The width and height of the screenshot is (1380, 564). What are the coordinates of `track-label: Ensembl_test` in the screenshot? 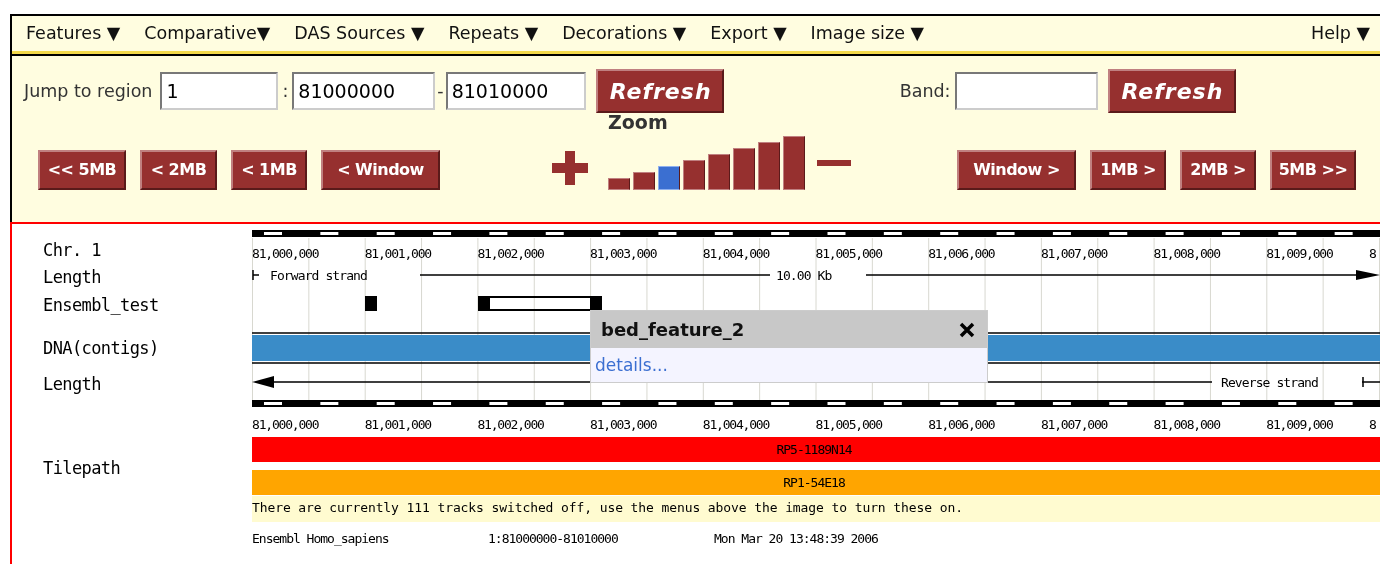 It's located at (101, 305).